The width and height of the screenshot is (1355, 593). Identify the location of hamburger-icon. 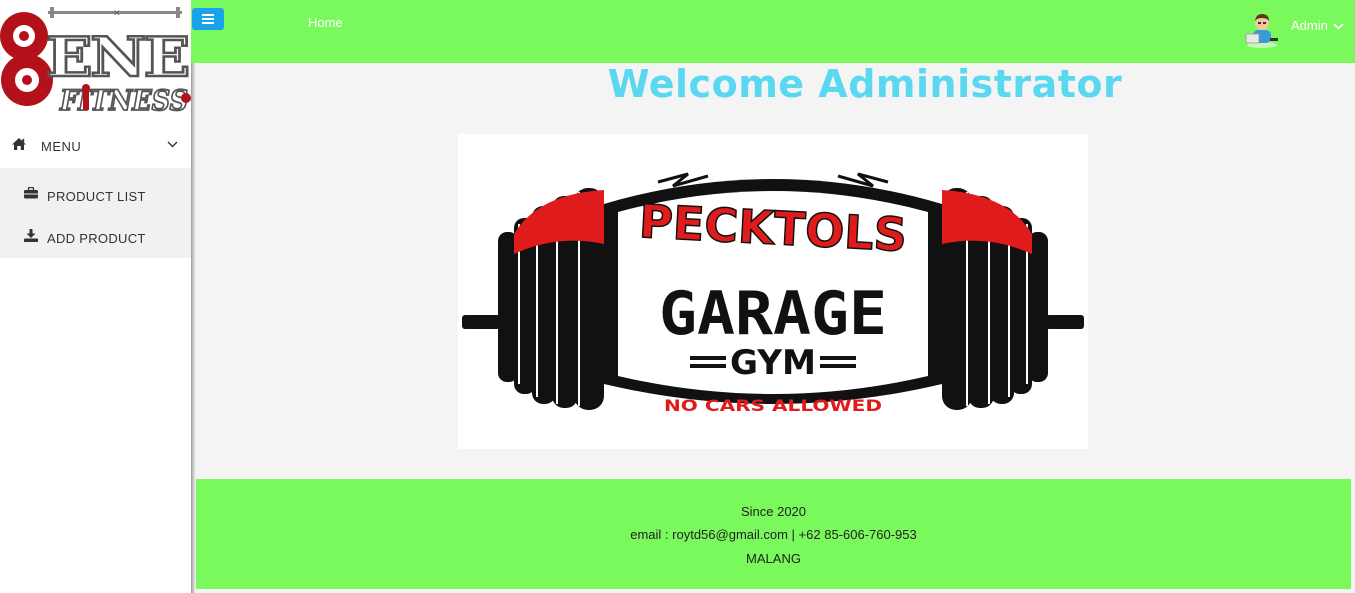
(208, 19).